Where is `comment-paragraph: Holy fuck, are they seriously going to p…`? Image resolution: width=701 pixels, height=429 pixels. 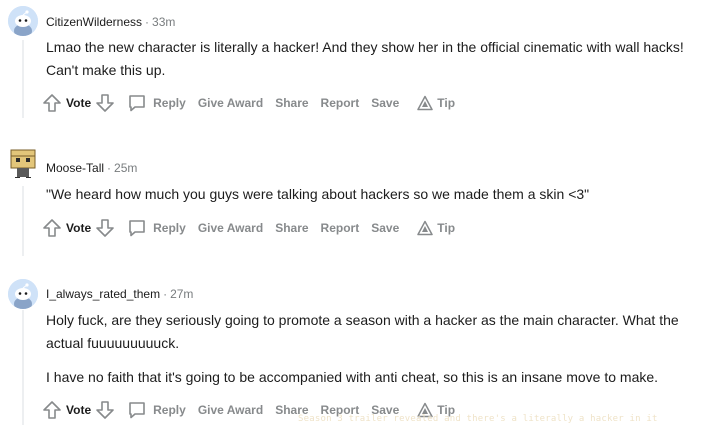 comment-paragraph: Holy fuck, are they seriously going to p… is located at coordinates (362, 331).